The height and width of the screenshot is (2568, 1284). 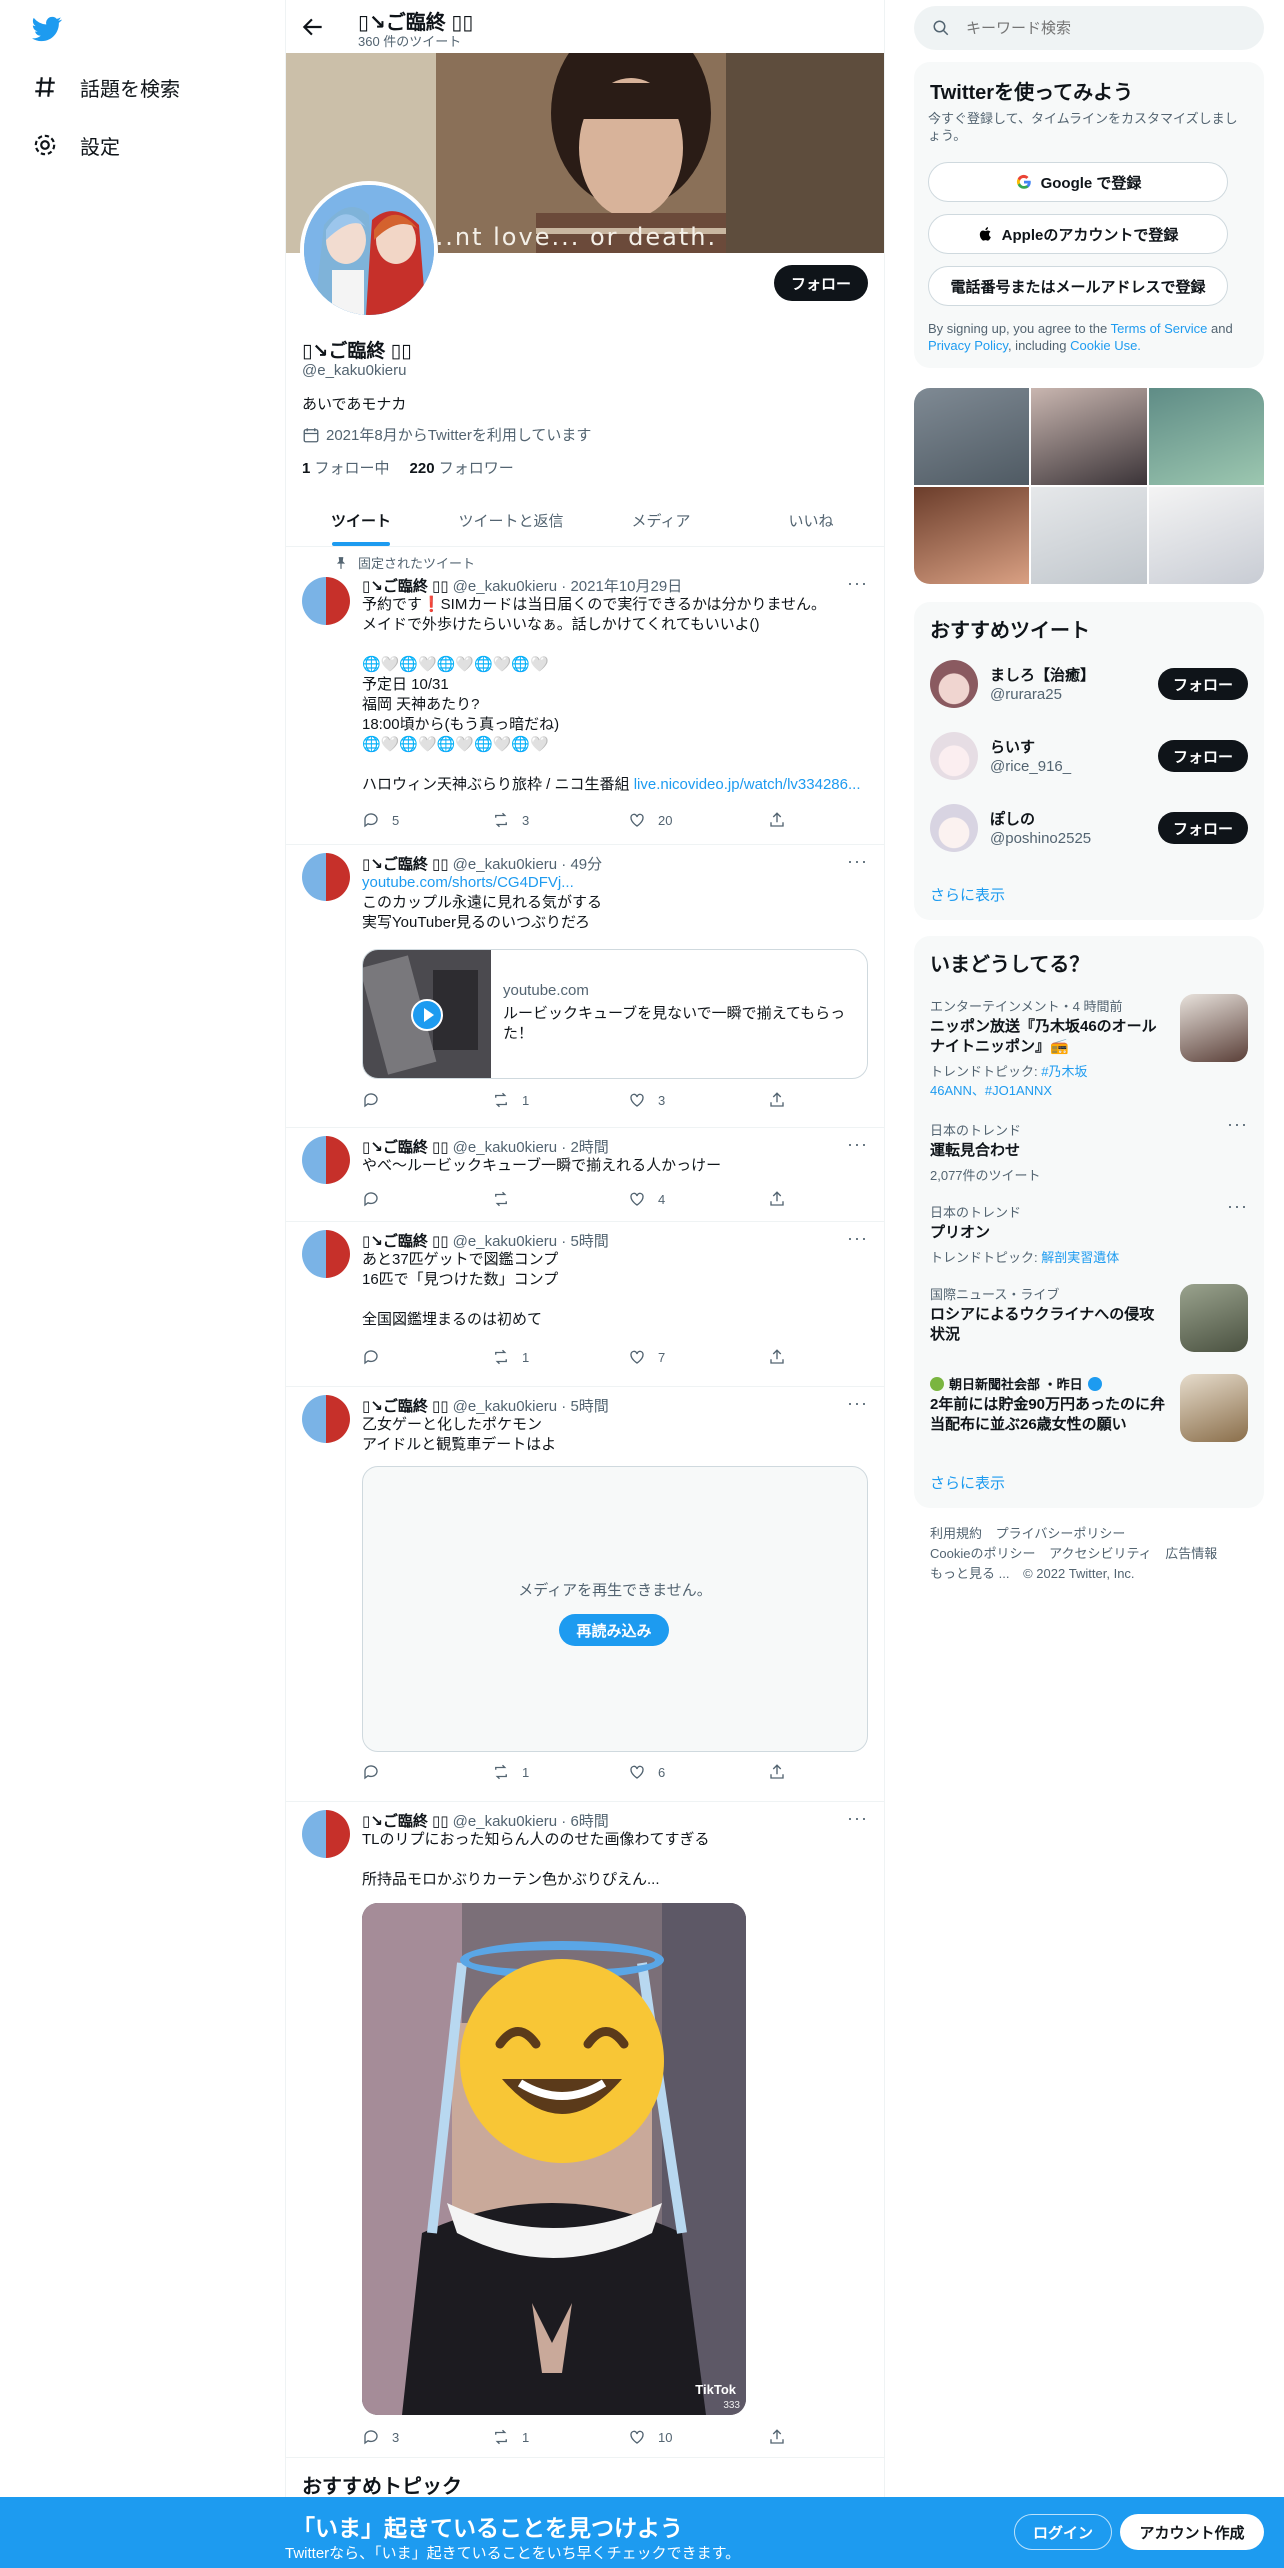 What do you see at coordinates (462, 467) in the screenshot?
I see `followers-stat: 220 フォロワー` at bounding box center [462, 467].